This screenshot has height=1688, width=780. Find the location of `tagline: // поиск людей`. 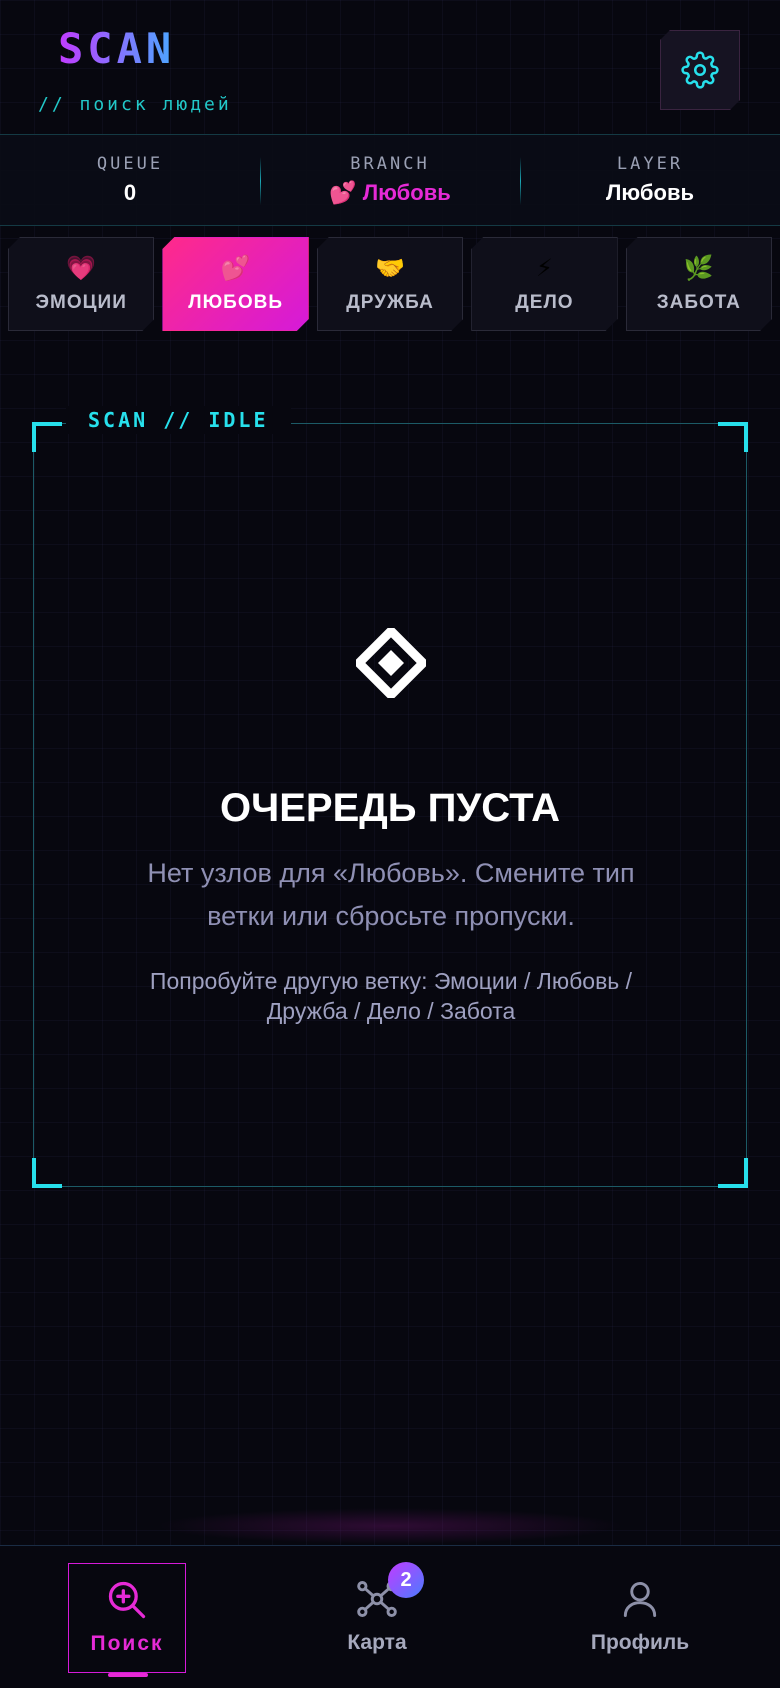

tagline: // поиск людей is located at coordinates (135, 104).